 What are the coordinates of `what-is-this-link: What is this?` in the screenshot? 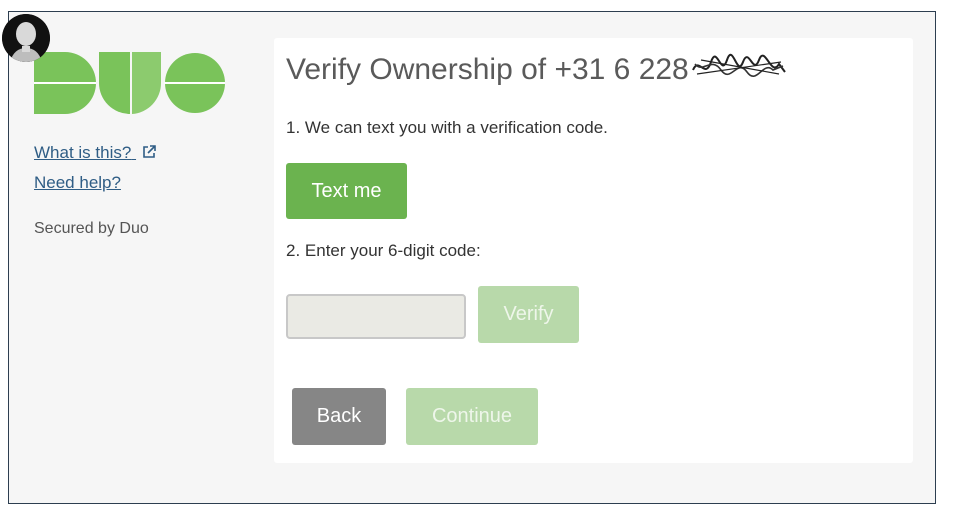 It's located at (95, 153).